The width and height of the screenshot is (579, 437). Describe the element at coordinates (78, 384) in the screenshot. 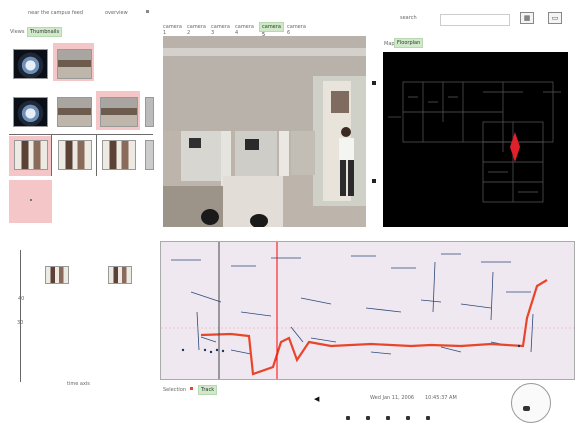

I see `lower-left-footer: time axis` at that location.